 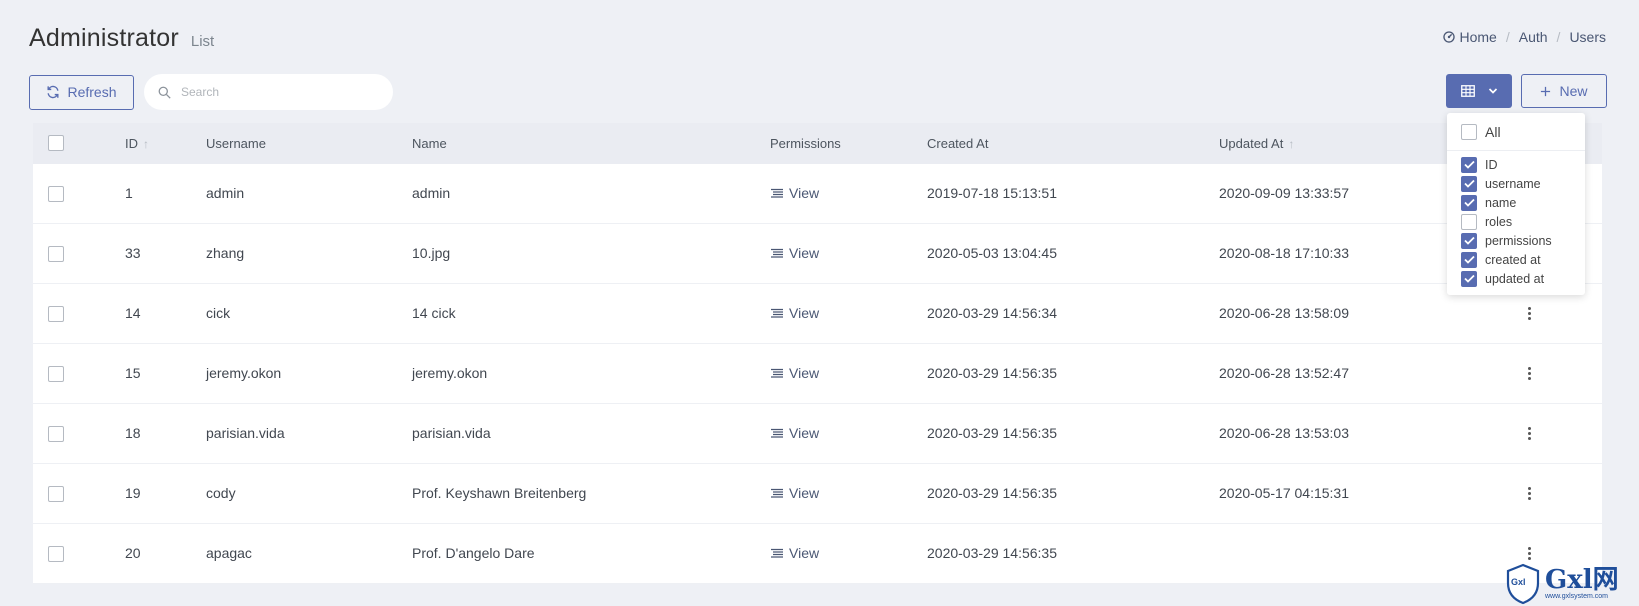 What do you see at coordinates (229, 553) in the screenshot?
I see `cell-username: apagac` at bounding box center [229, 553].